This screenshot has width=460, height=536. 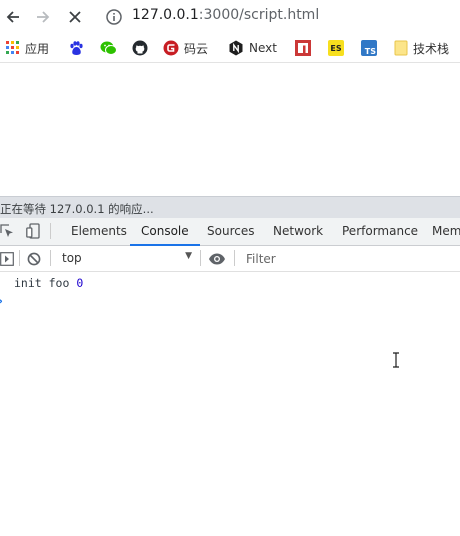 I want to click on context-value: top, so click(x=72, y=258).